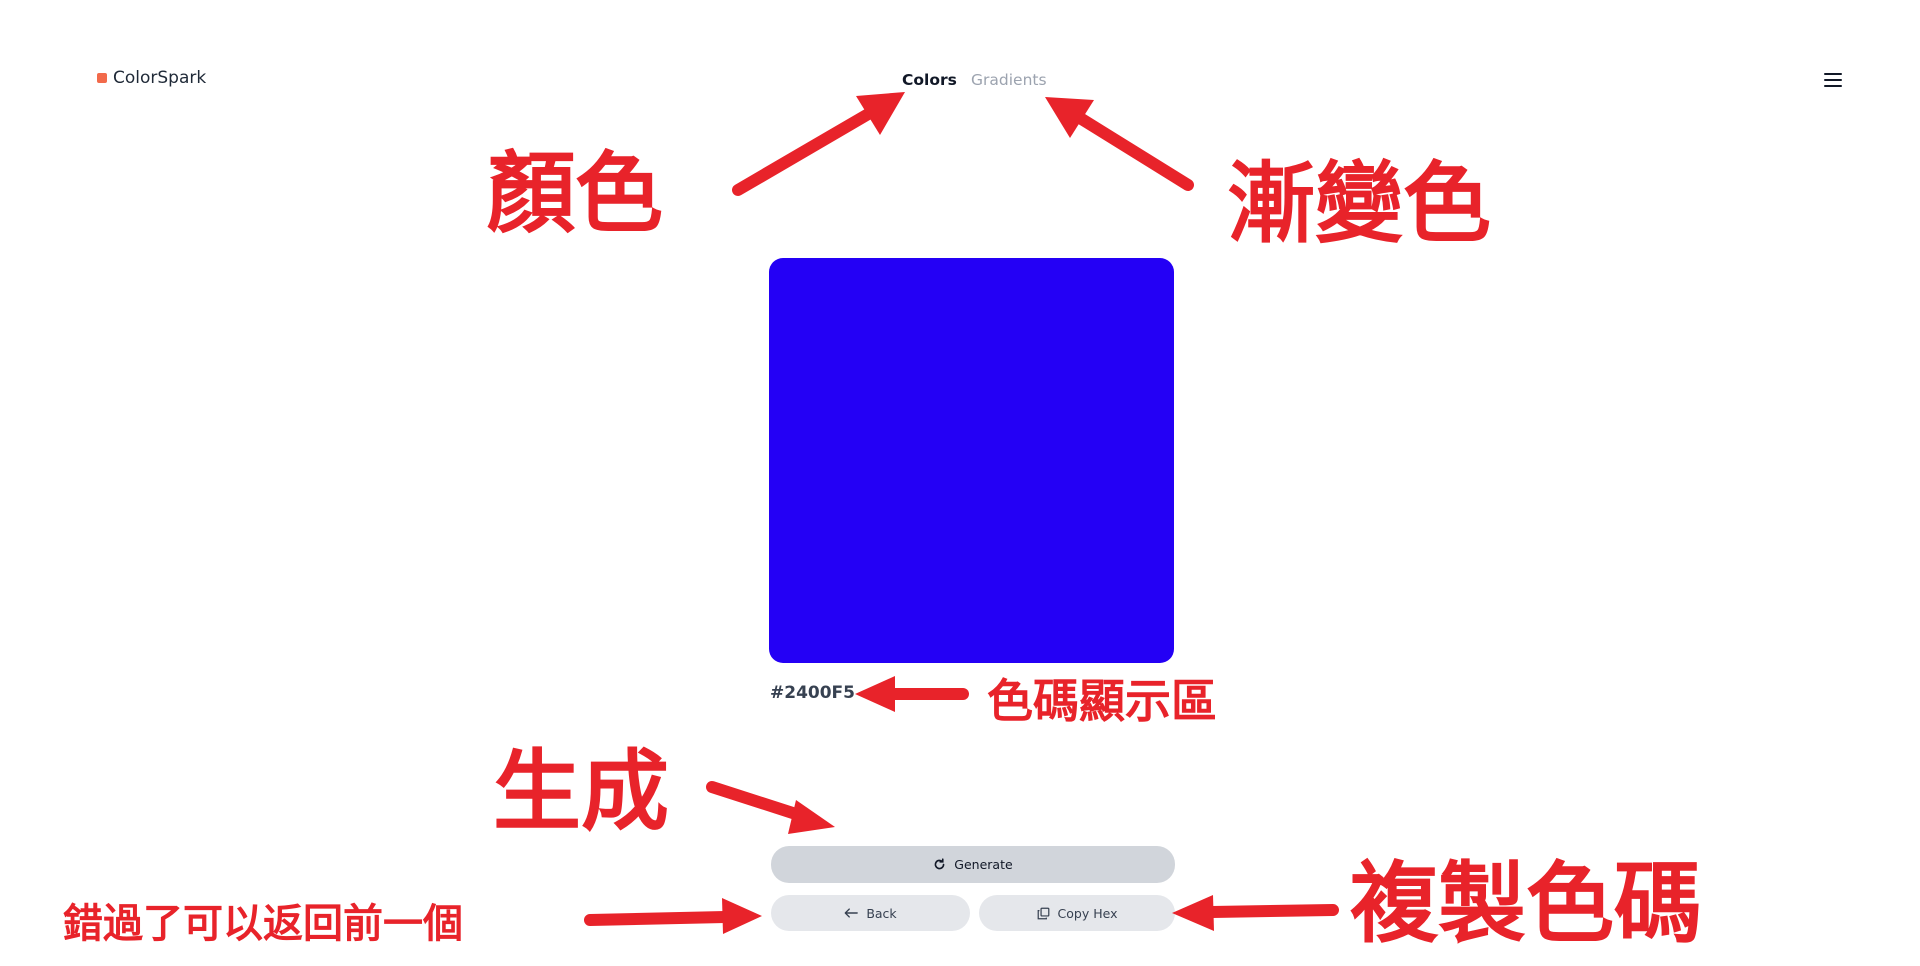 The width and height of the screenshot is (1920, 966). I want to click on annotation-copy: 複製色碼, so click(1526, 903).